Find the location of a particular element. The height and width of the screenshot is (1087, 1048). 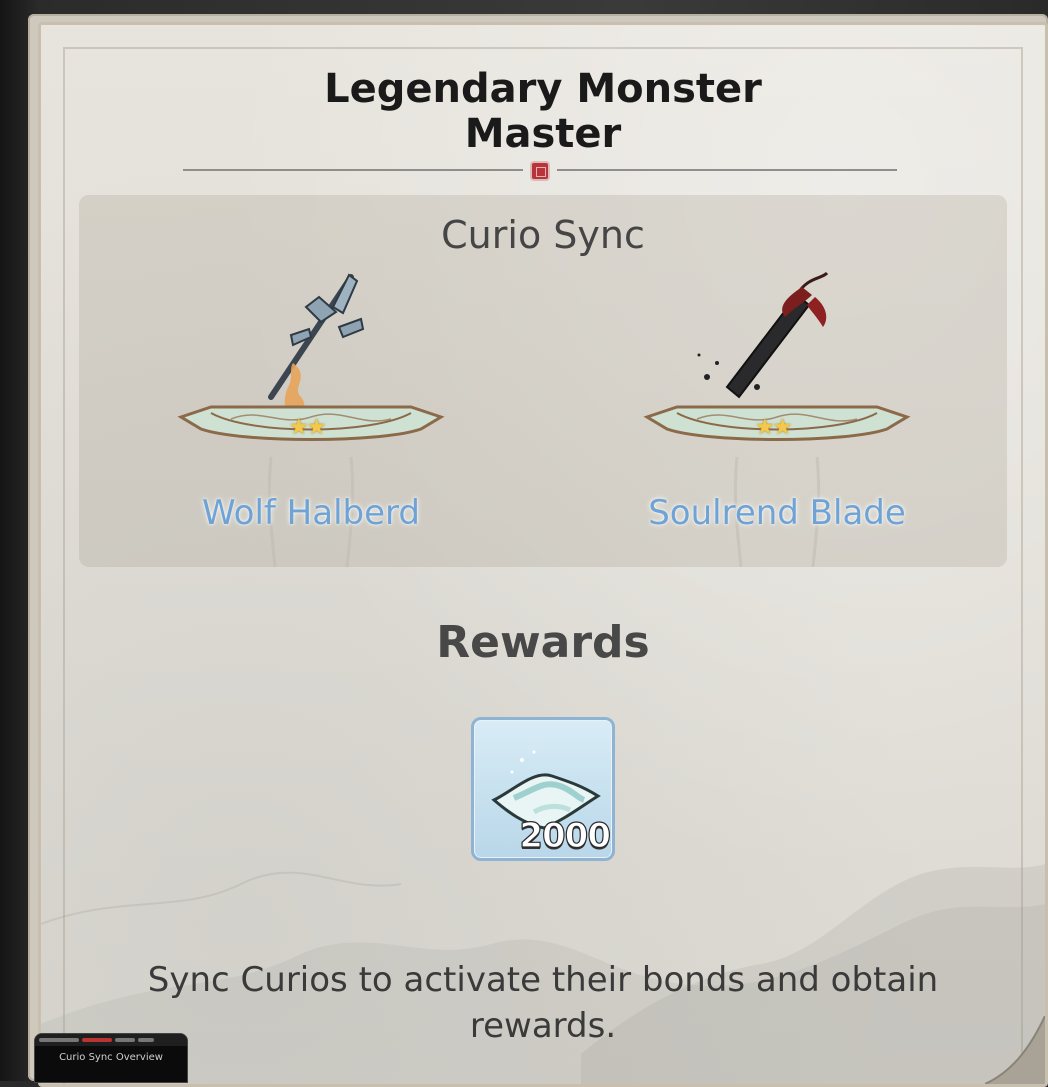

curio-label-wolf-halberd: Wolf Halberd is located at coordinates (311, 513).